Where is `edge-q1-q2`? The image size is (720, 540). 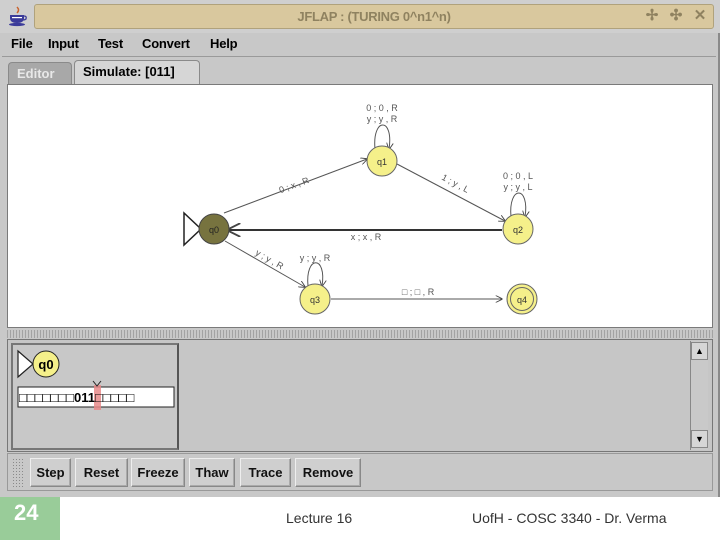
edge-q1-q2 is located at coordinates (450, 192).